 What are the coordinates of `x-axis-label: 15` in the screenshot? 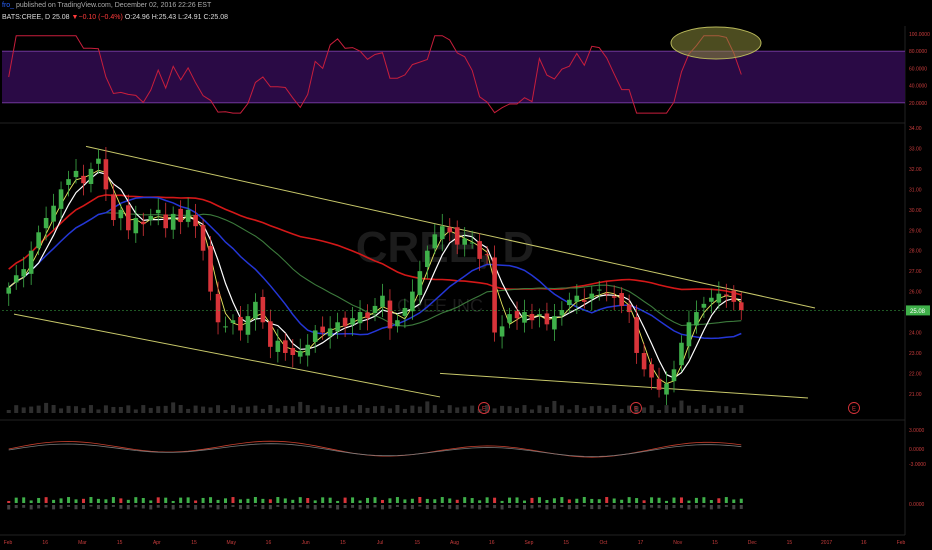 It's located at (418, 543).